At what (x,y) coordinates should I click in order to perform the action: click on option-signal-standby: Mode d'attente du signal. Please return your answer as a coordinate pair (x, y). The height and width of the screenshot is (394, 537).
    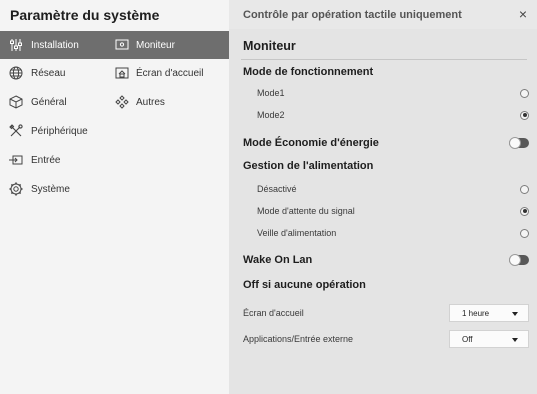
    Looking at the image, I should click on (385, 211).